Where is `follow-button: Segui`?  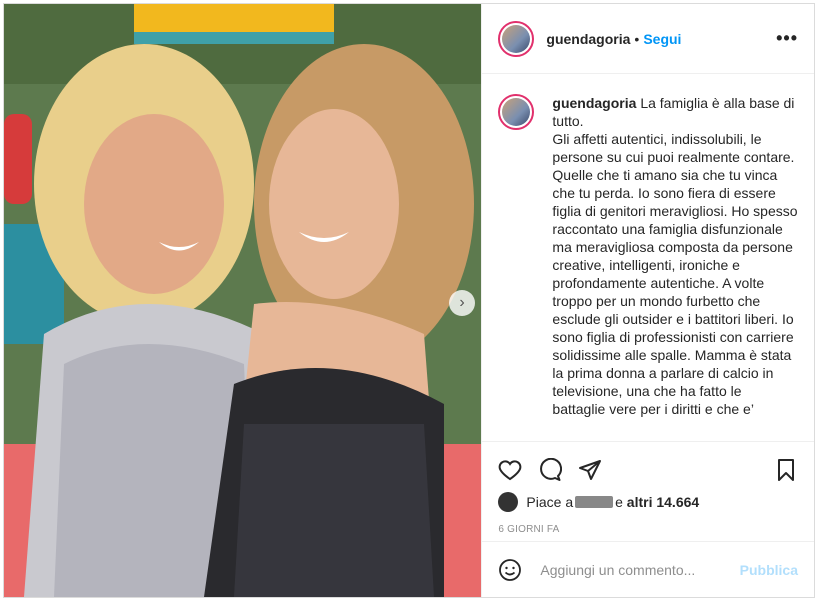 follow-button: Segui is located at coordinates (662, 39).